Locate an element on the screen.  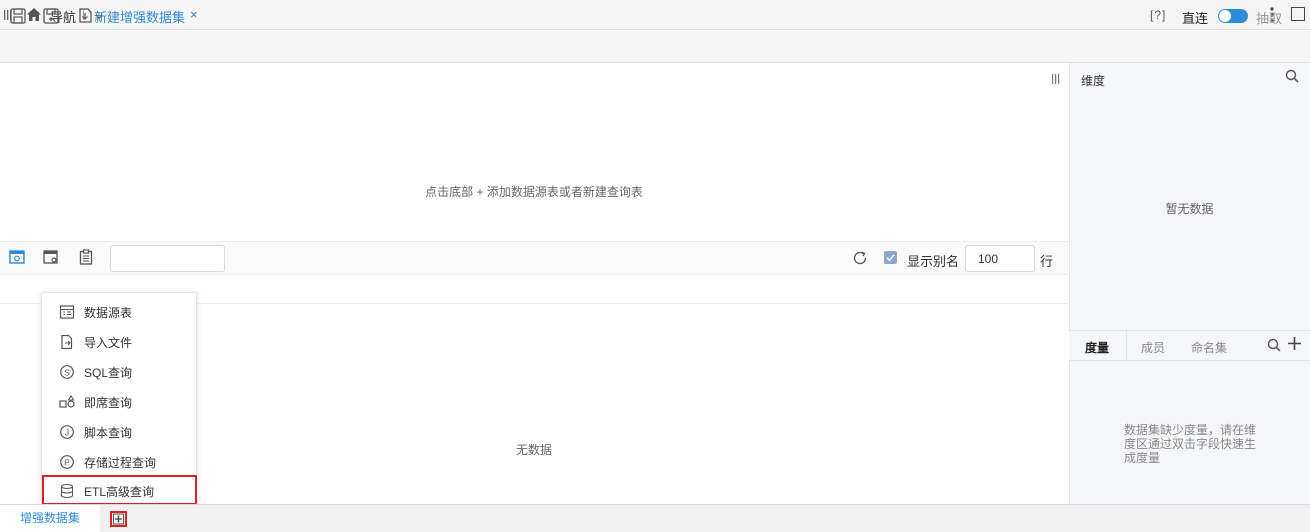
menu-item-script-query: J 脚本查询 is located at coordinates (119, 432).